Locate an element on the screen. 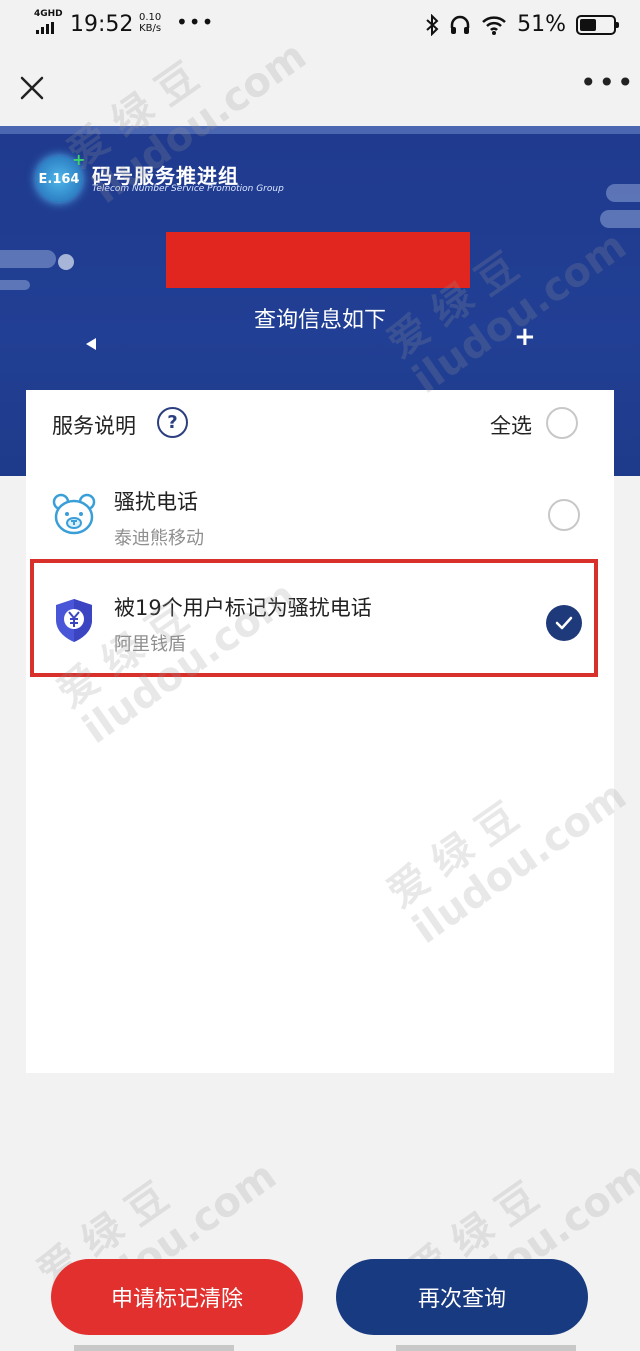  select-all-label: 全选 is located at coordinates (511, 426).